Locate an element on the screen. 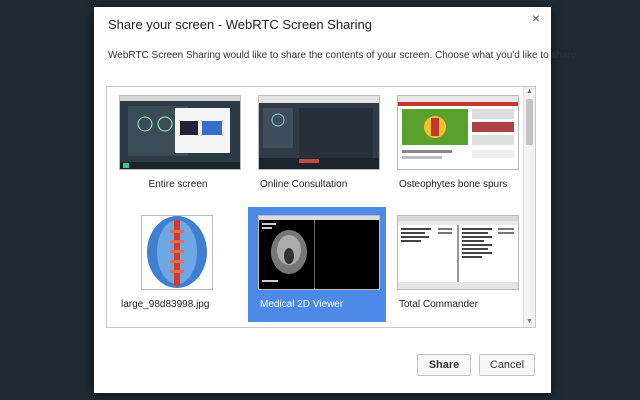 The height and width of the screenshot is (400, 640). source-tile-medical-2d-viewer: Medical 2D Viewer is located at coordinates (317, 264).